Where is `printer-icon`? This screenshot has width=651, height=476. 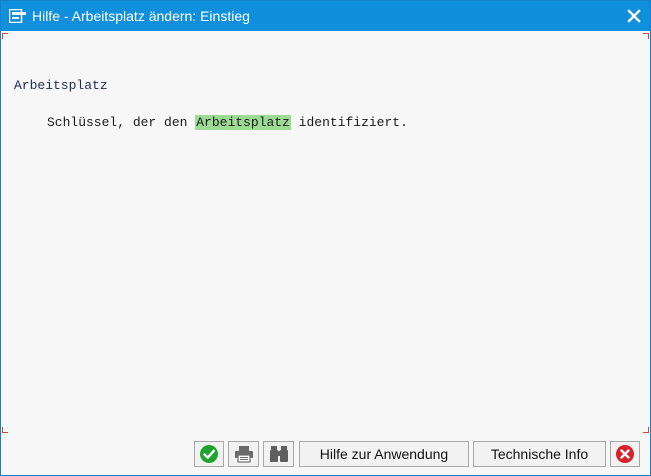 printer-icon is located at coordinates (244, 454).